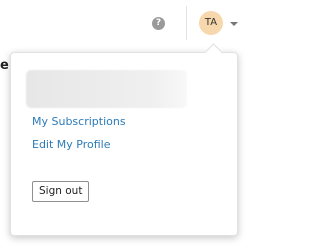 The image size is (320, 246). Describe the element at coordinates (158, 23) in the screenshot. I see `question-mark-icon: ?` at that location.